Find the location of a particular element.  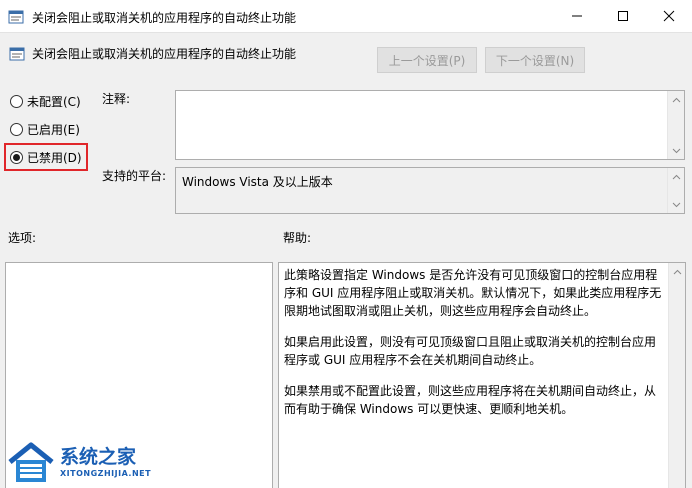

watermark-logo: 系统之家 XITONGZHIJIA.NET is located at coordinates (86, 463).